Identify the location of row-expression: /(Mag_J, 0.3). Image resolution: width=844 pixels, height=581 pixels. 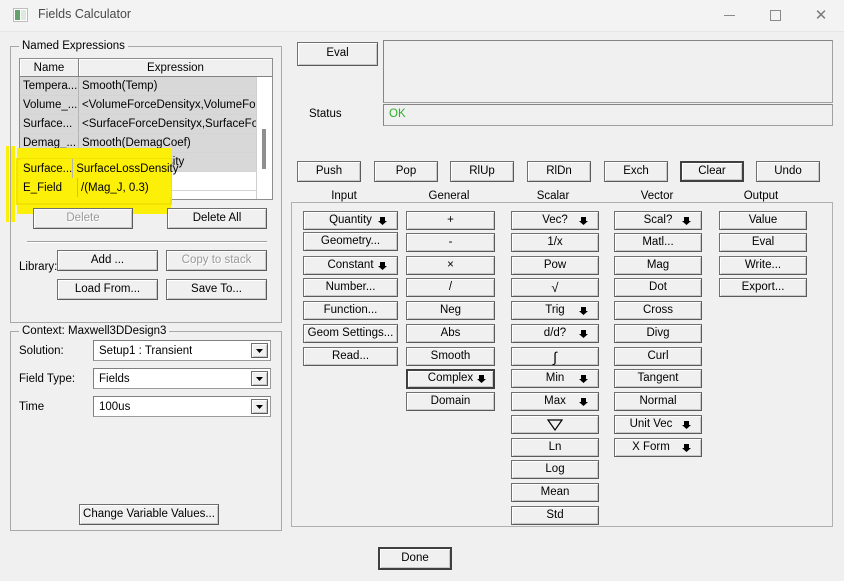
(115, 187).